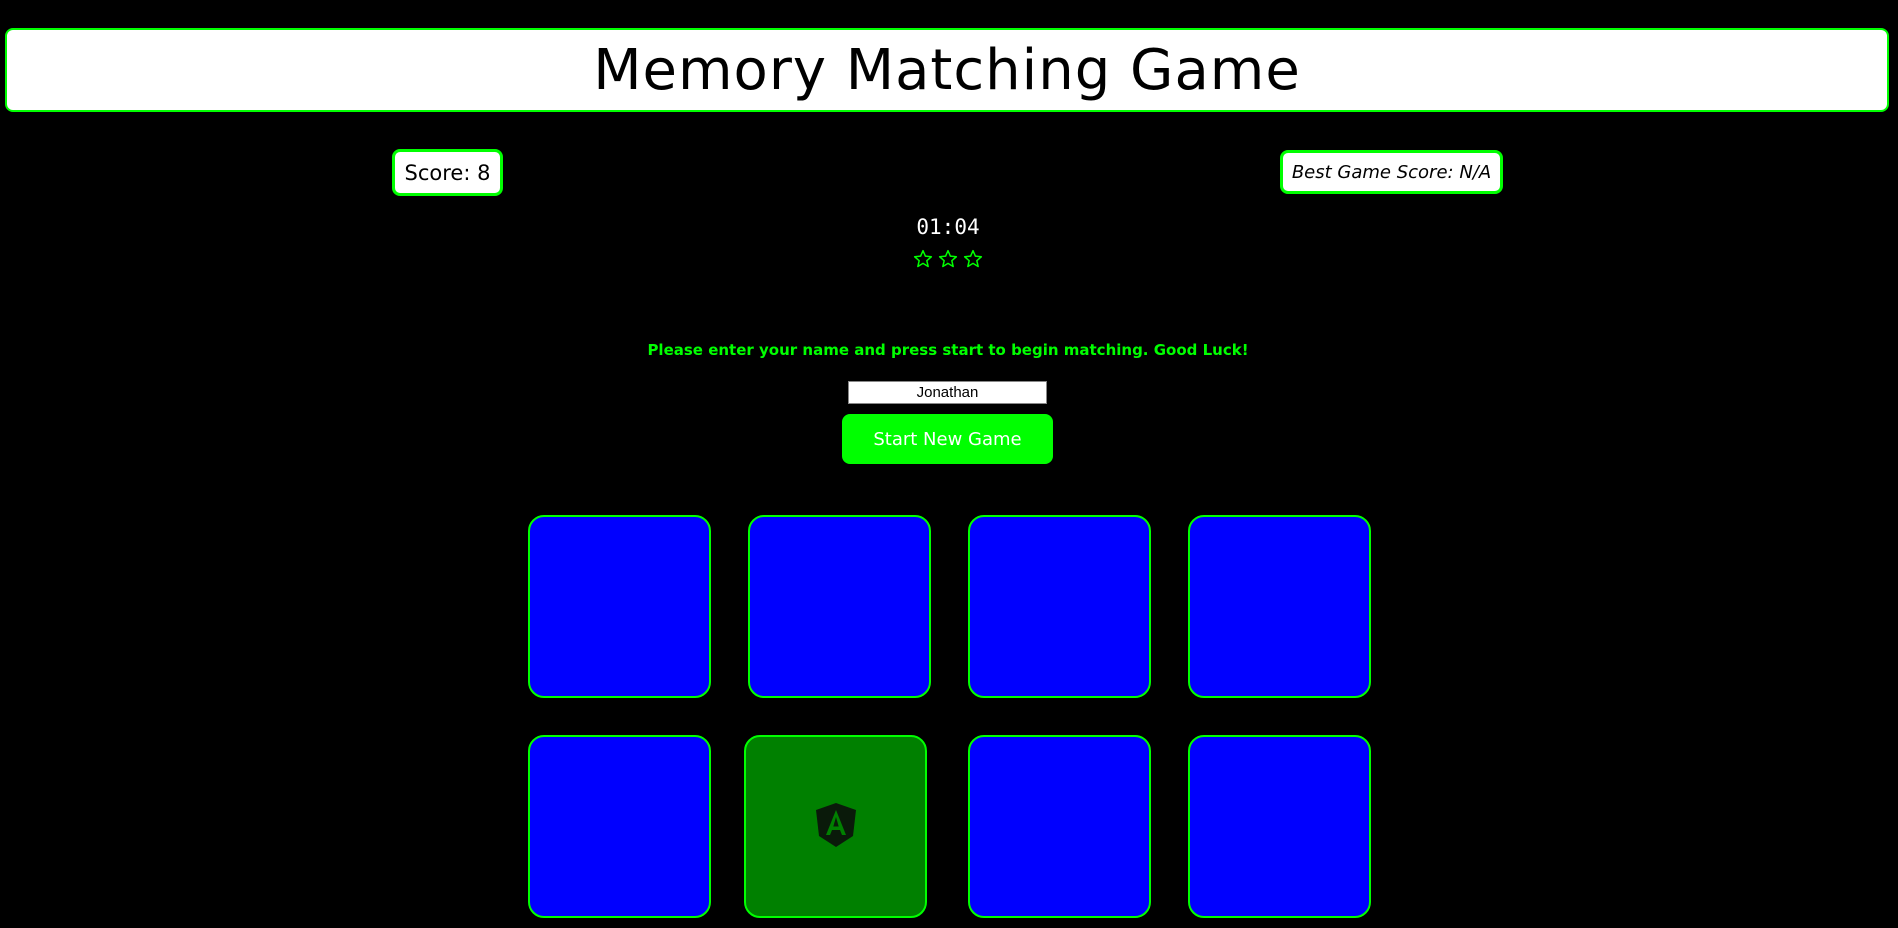 Image resolution: width=1898 pixels, height=928 pixels. Describe the element at coordinates (947, 439) in the screenshot. I see `start-new-game-button: Start New Game` at that location.